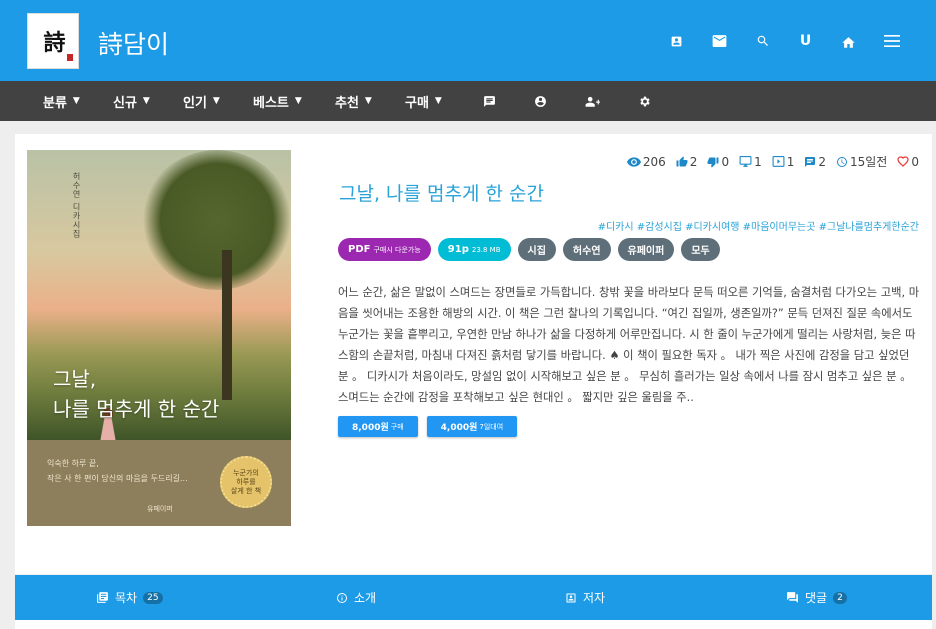  What do you see at coordinates (762, 41) in the screenshot?
I see `search-icon` at bounding box center [762, 41].